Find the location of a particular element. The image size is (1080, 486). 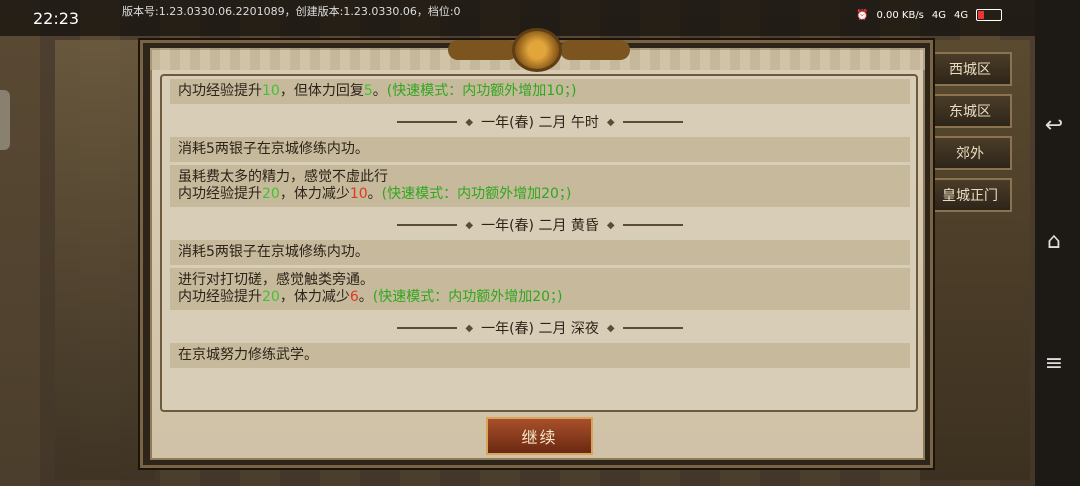

signal-2: 4G is located at coordinates (961, 15).